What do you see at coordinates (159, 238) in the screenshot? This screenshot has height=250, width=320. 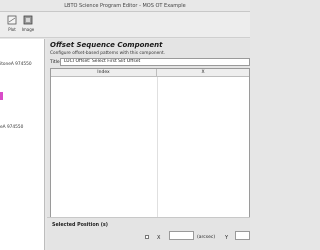 I see `x-label: X` at bounding box center [159, 238].